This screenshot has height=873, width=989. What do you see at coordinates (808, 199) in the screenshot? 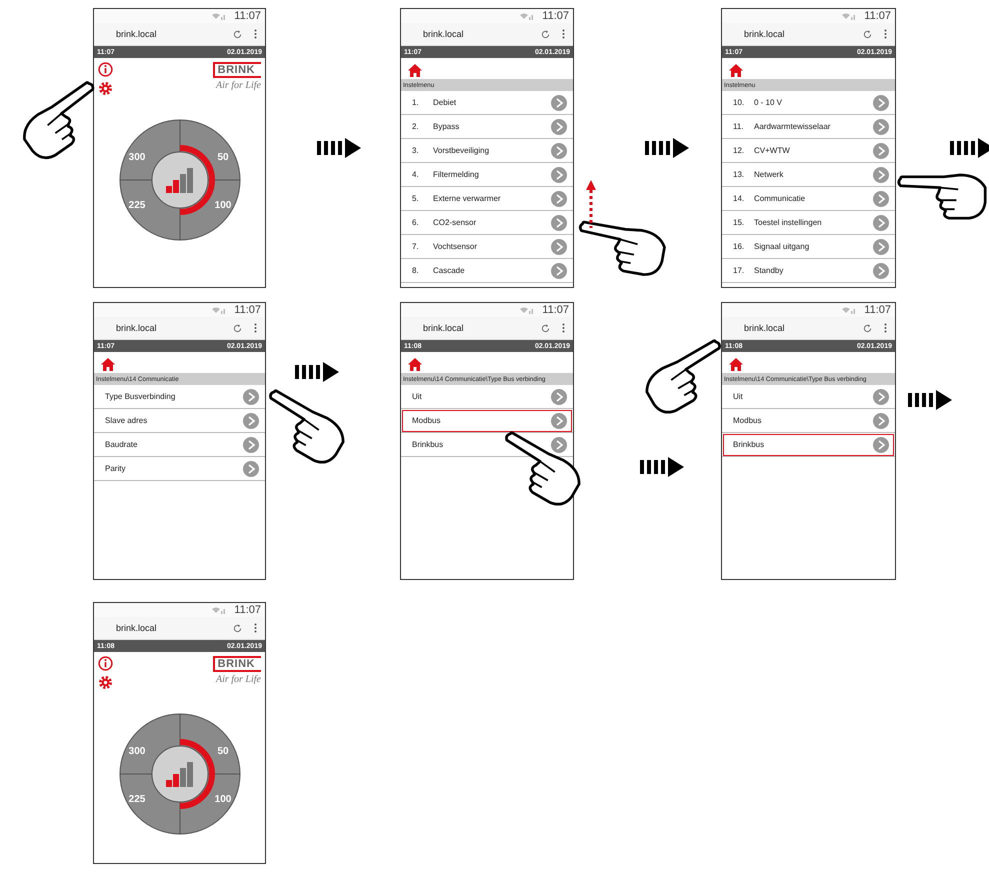
I see `menu-item: 14. Communicatie` at bounding box center [808, 199].